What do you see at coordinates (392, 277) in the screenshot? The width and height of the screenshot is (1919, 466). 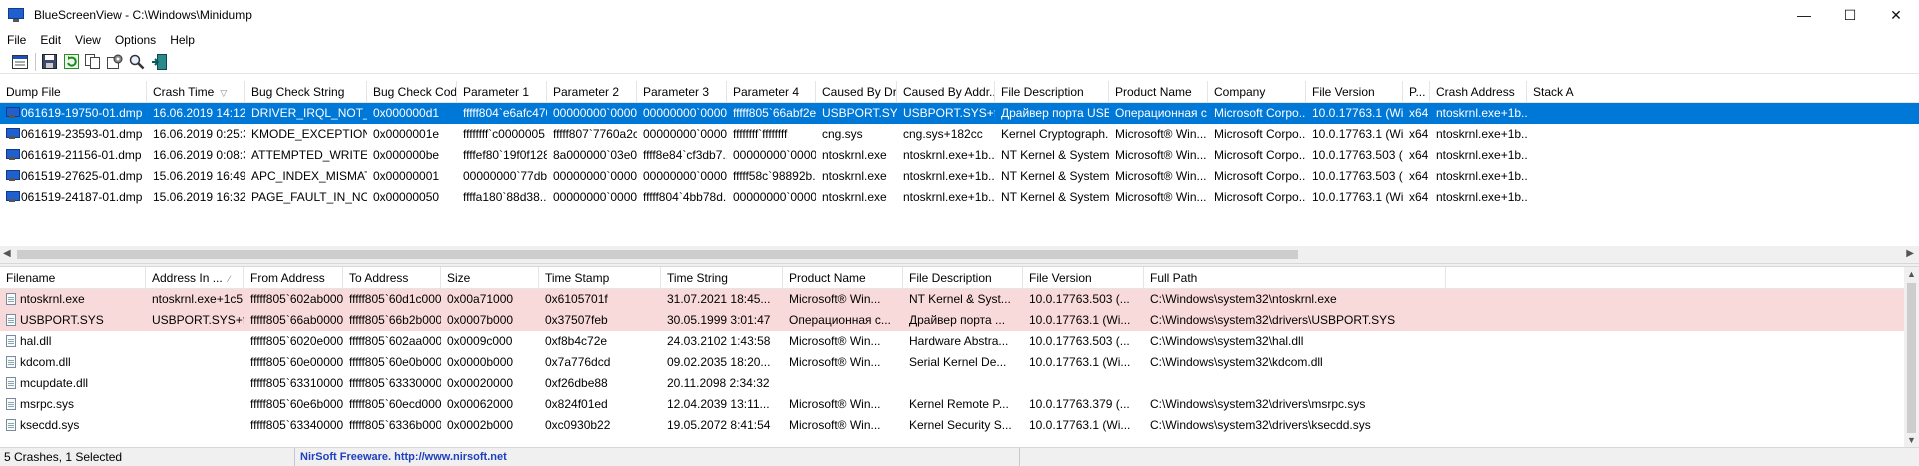 I see `column-to-address: To Address` at bounding box center [392, 277].